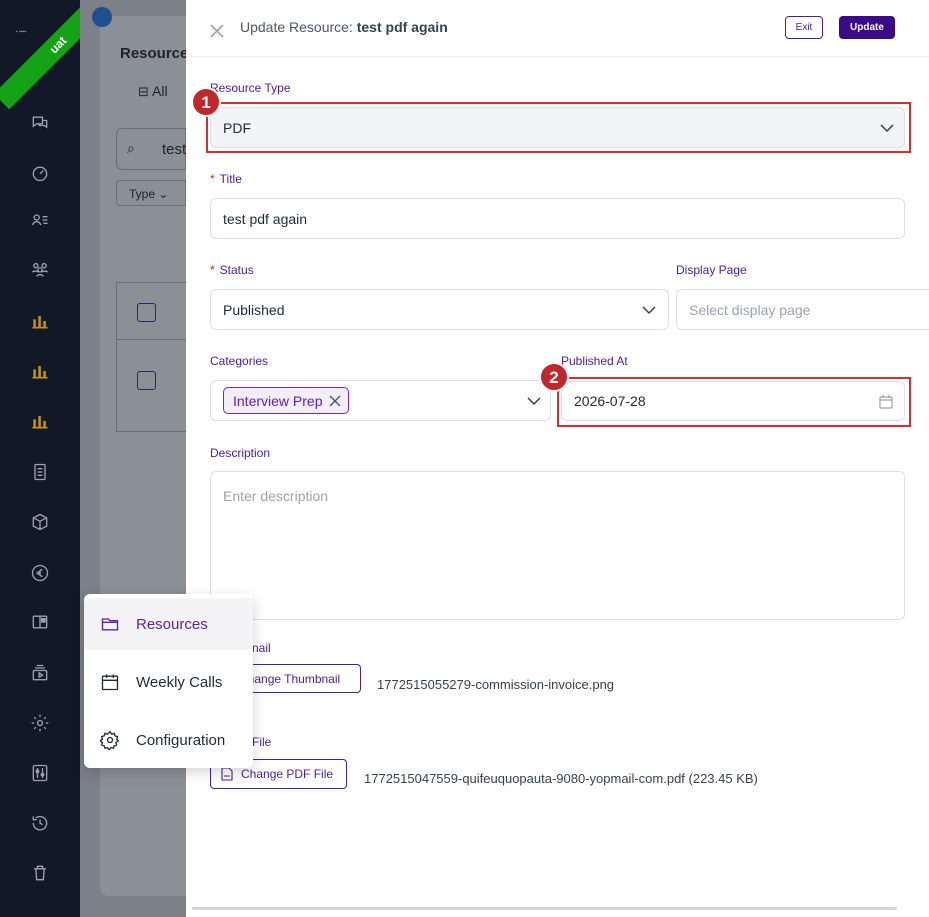 The width and height of the screenshot is (929, 917). I want to click on marker-1: 1, so click(206, 102).